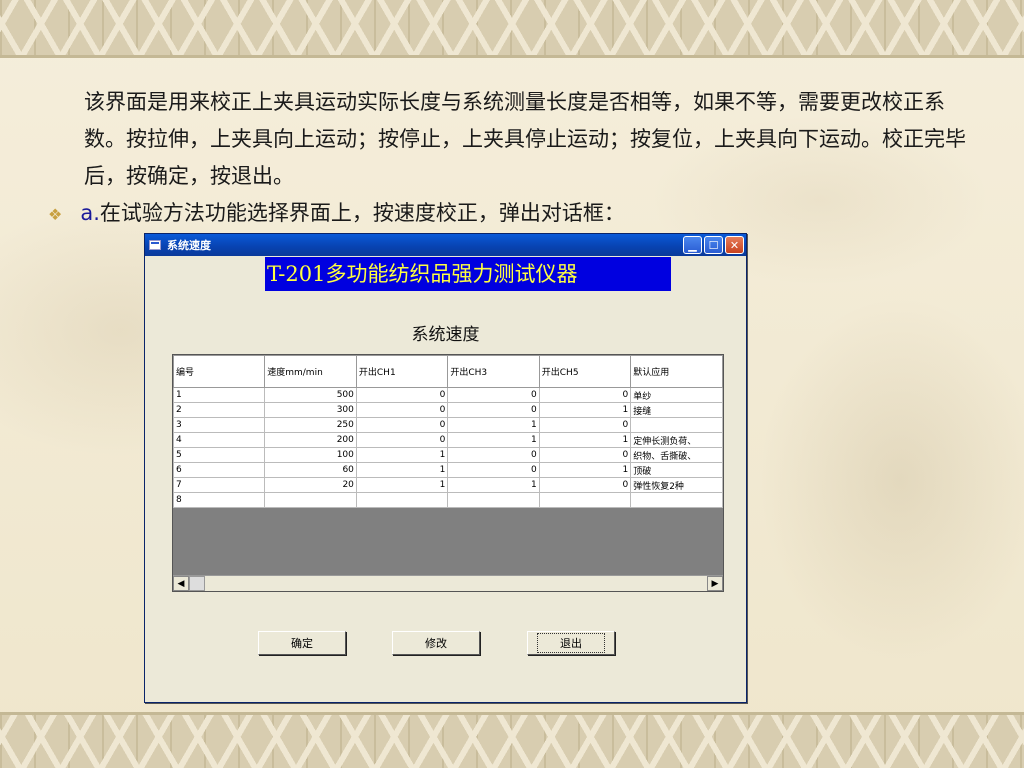 This screenshot has width=1024, height=768. I want to click on top-decorative-border, so click(512, 29).